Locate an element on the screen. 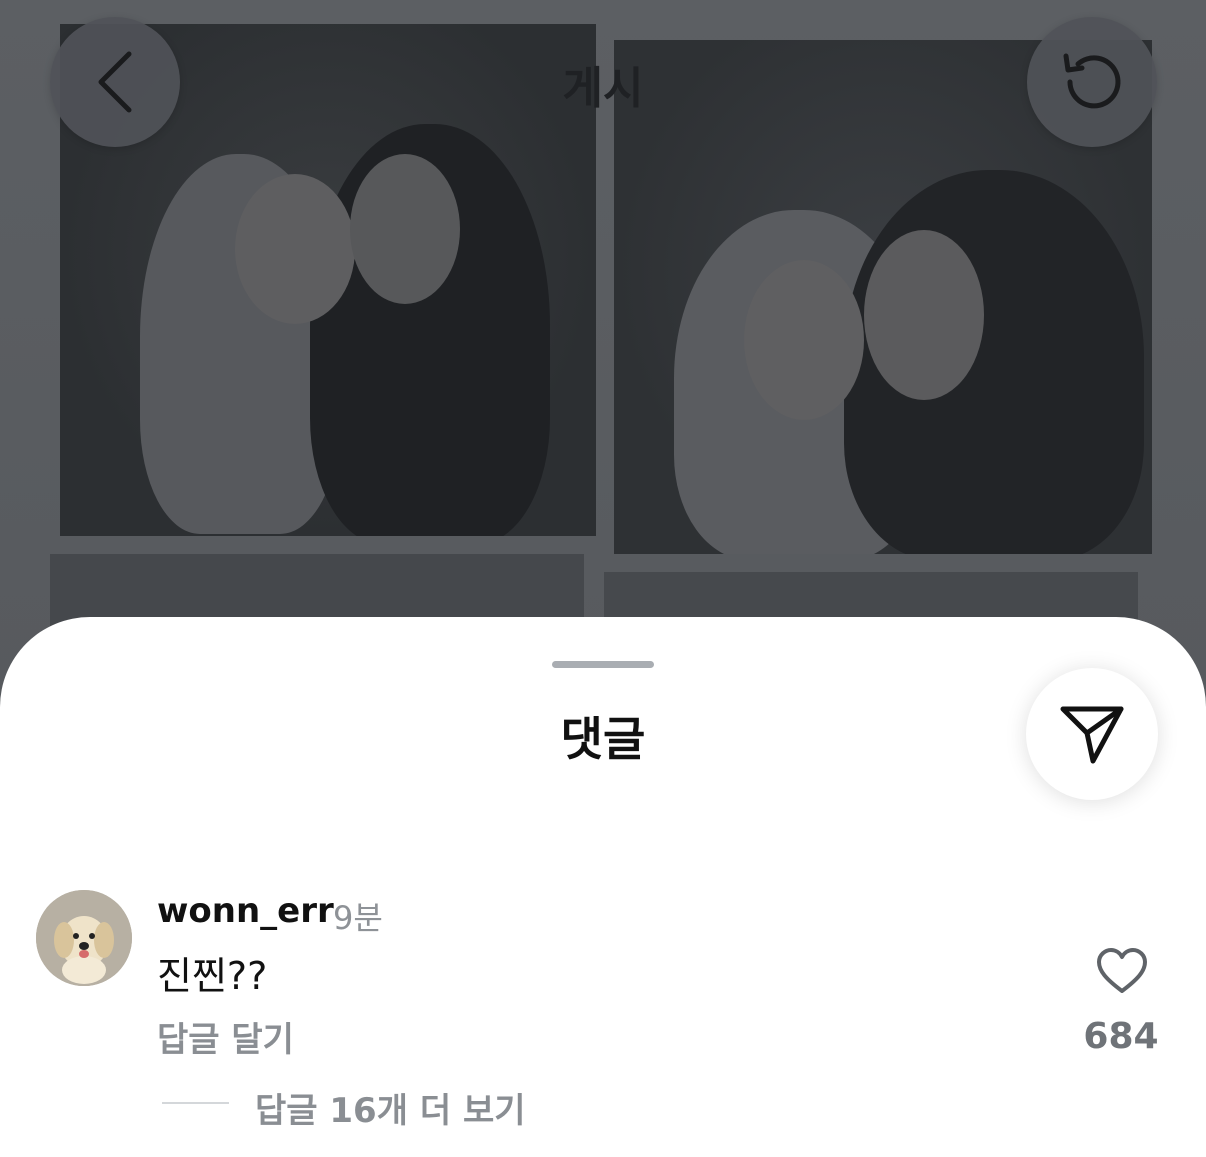 The image size is (1206, 1157). dog-avatar-icon is located at coordinates (84, 938).